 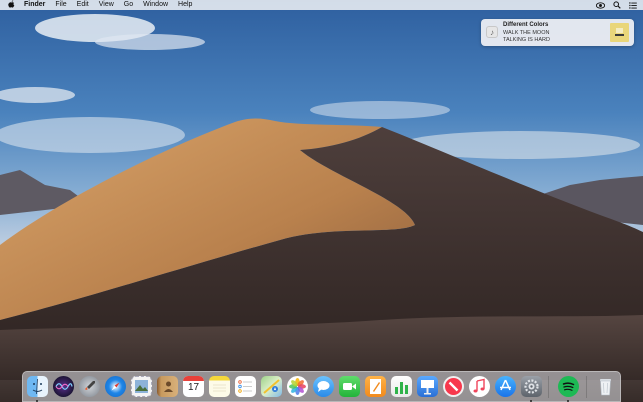 What do you see at coordinates (453, 386) in the screenshot?
I see `news-icon` at bounding box center [453, 386].